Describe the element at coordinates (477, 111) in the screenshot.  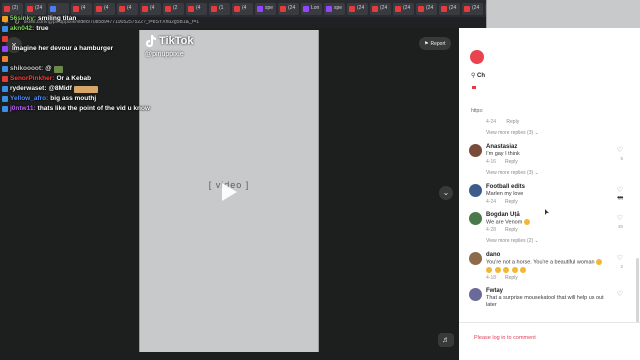
I see `panel-url-label: https:` at that location.